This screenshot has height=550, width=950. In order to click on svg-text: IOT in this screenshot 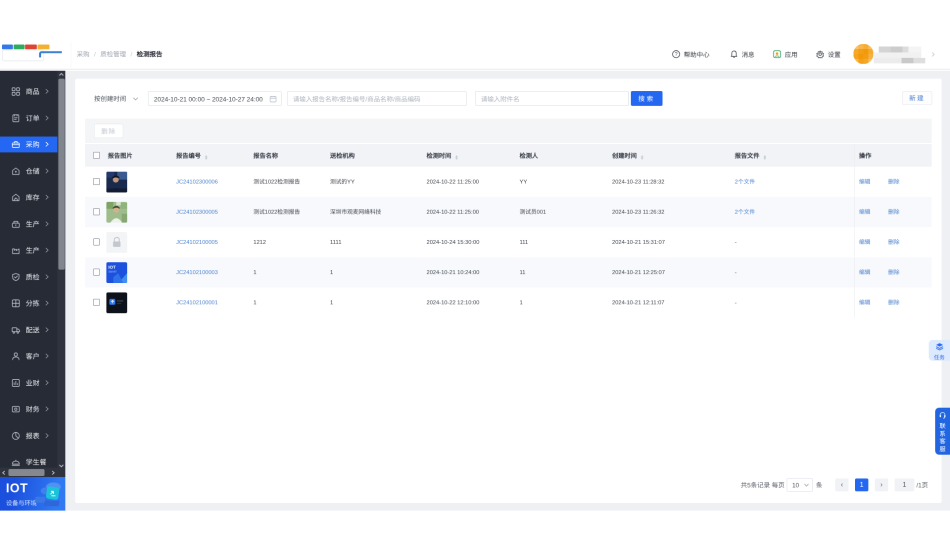, I will do `click(112, 266)`.